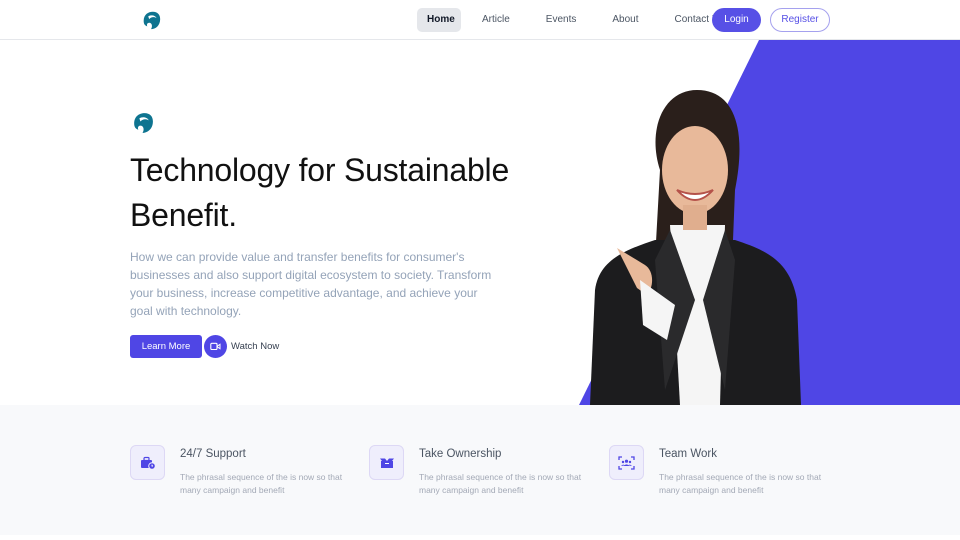  I want to click on video-camera-icon, so click(215, 346).